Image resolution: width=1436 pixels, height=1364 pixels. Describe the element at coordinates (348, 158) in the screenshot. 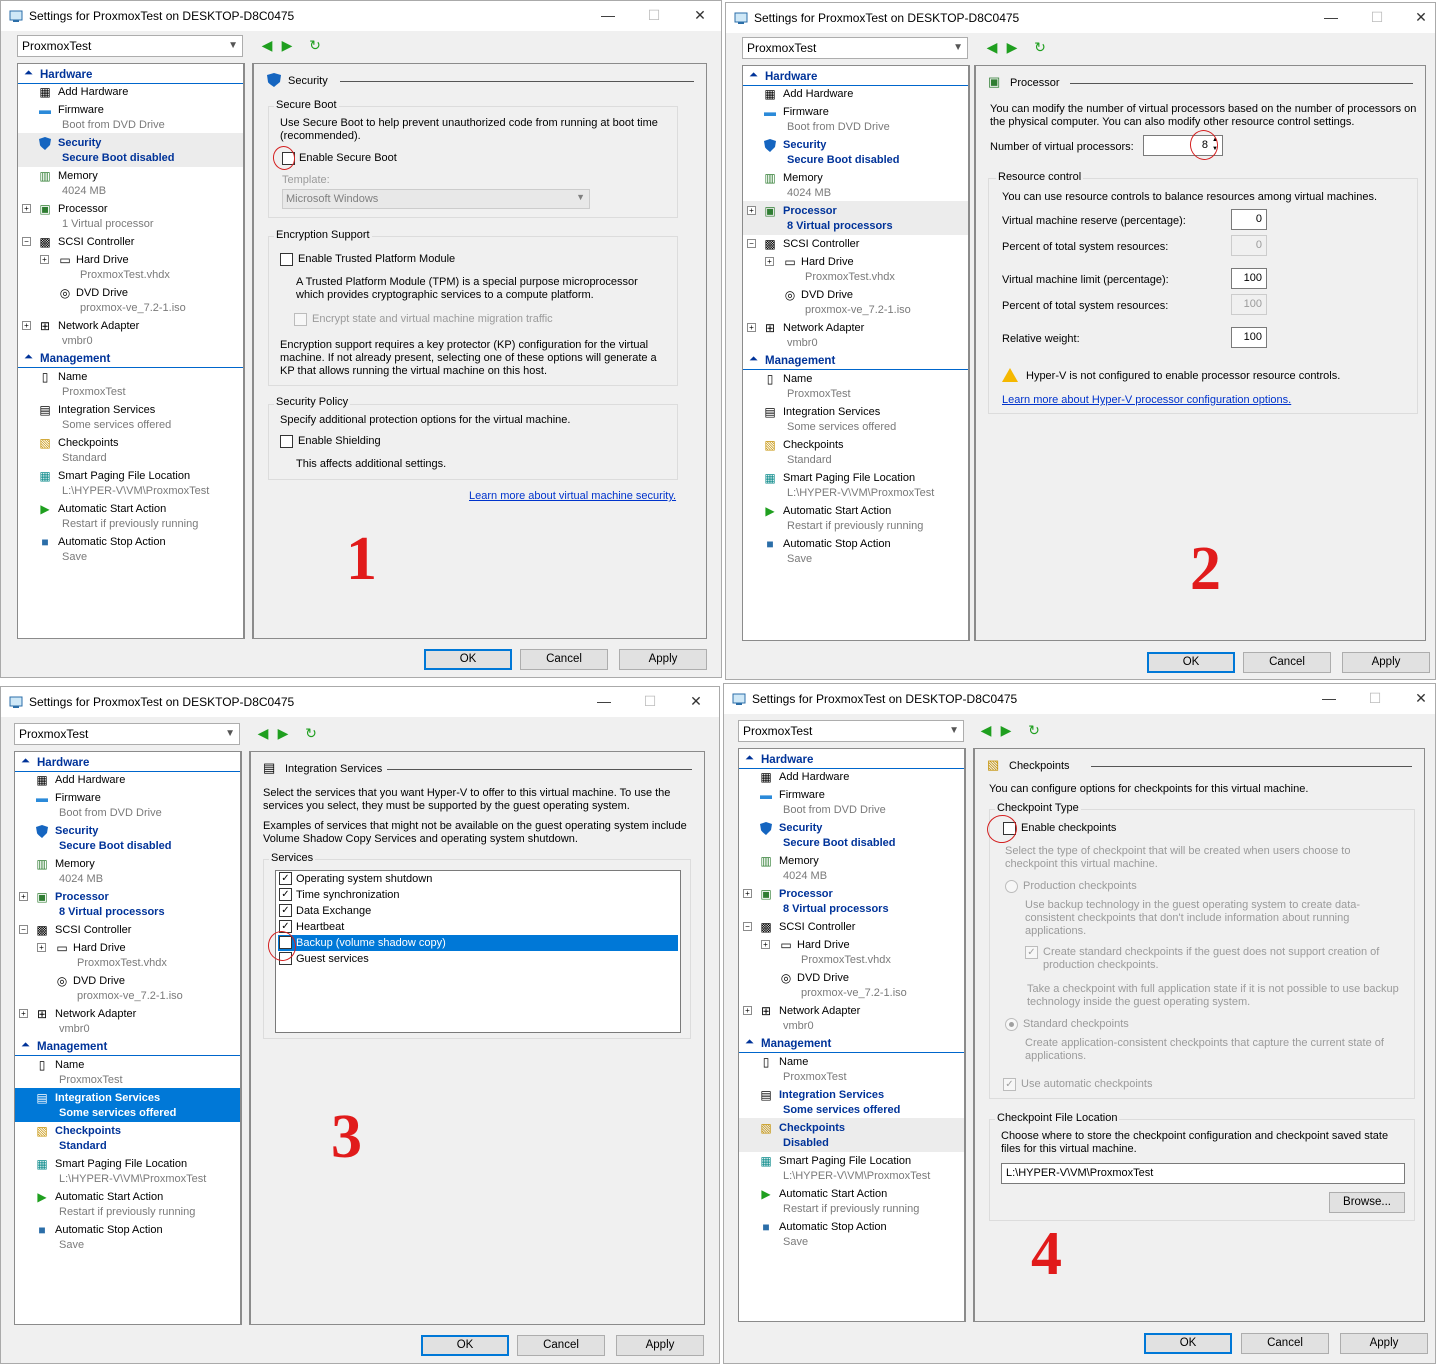

I see `enable-secure-boot-label: Enable Secure Boot` at that location.